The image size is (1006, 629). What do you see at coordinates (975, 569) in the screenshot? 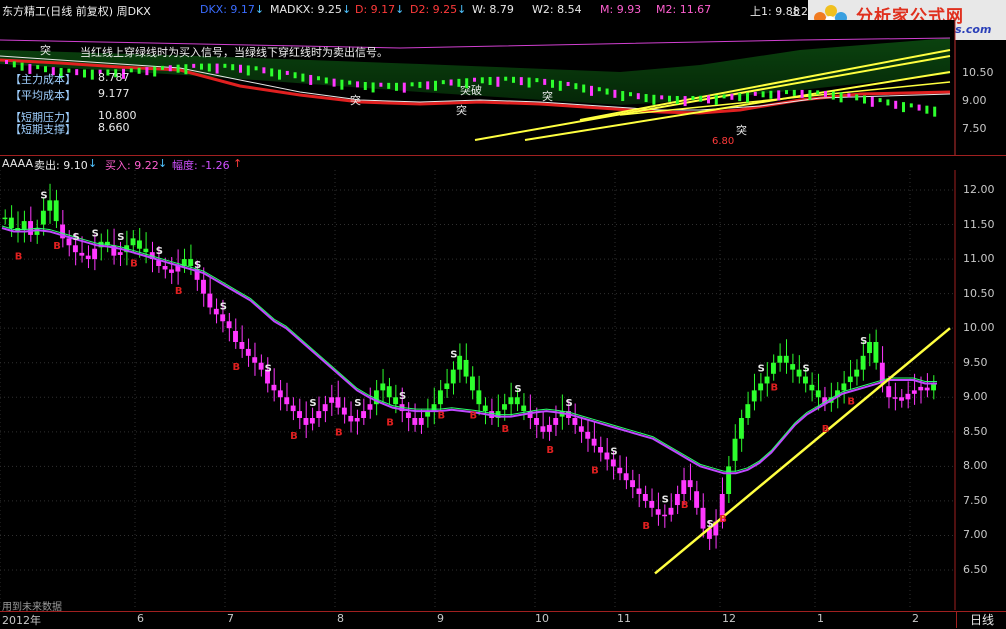
I see `y-tick-label: 6.50` at bounding box center [975, 569].